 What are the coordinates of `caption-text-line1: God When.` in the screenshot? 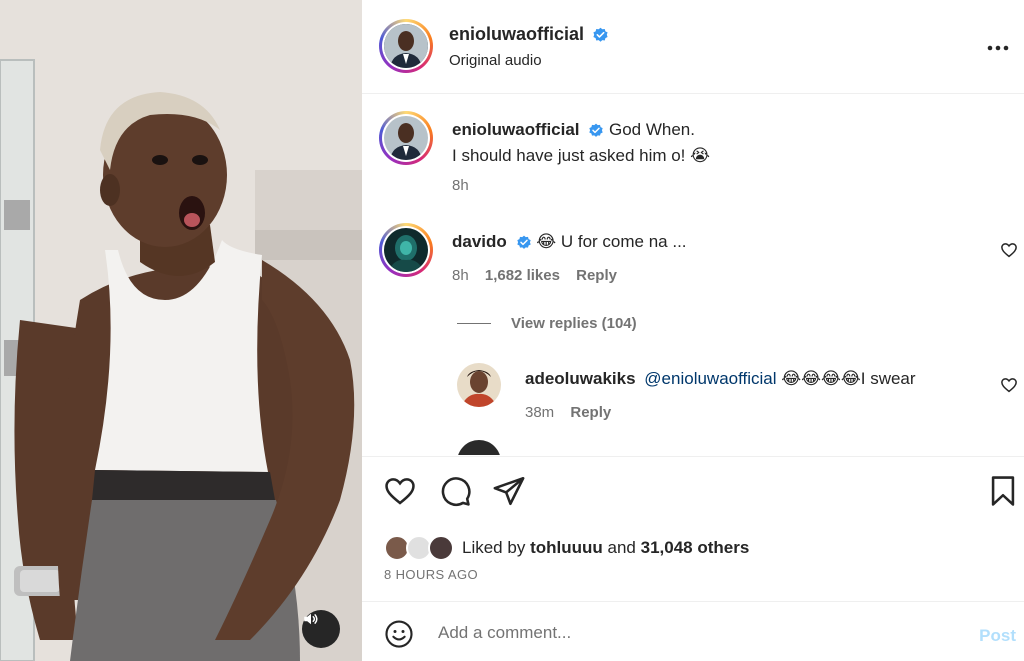 It's located at (652, 129).